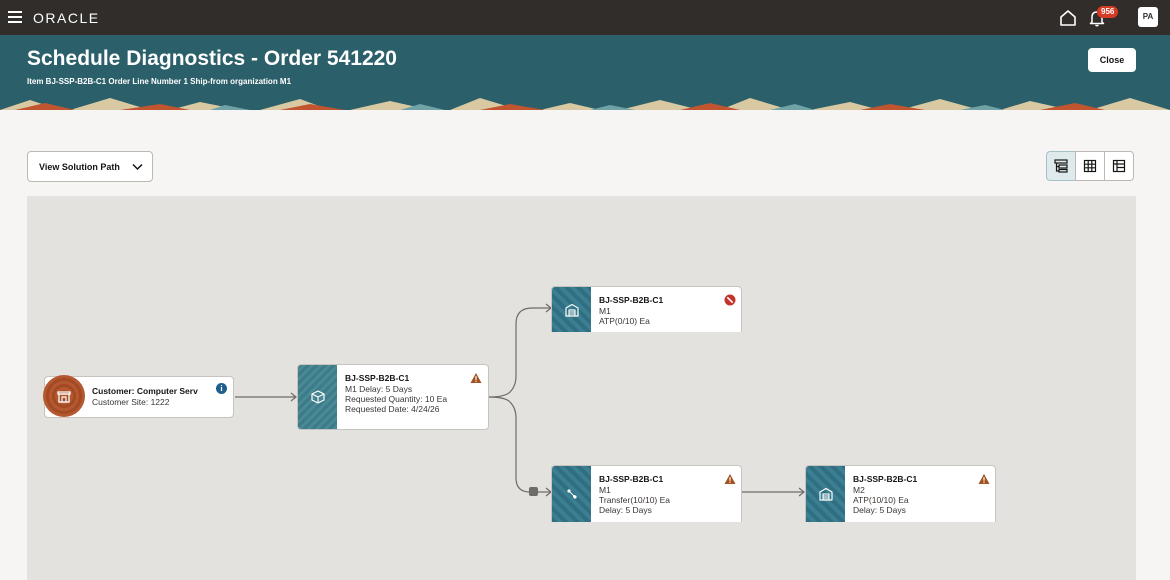  What do you see at coordinates (1068, 18) in the screenshot?
I see `home-icon` at bounding box center [1068, 18].